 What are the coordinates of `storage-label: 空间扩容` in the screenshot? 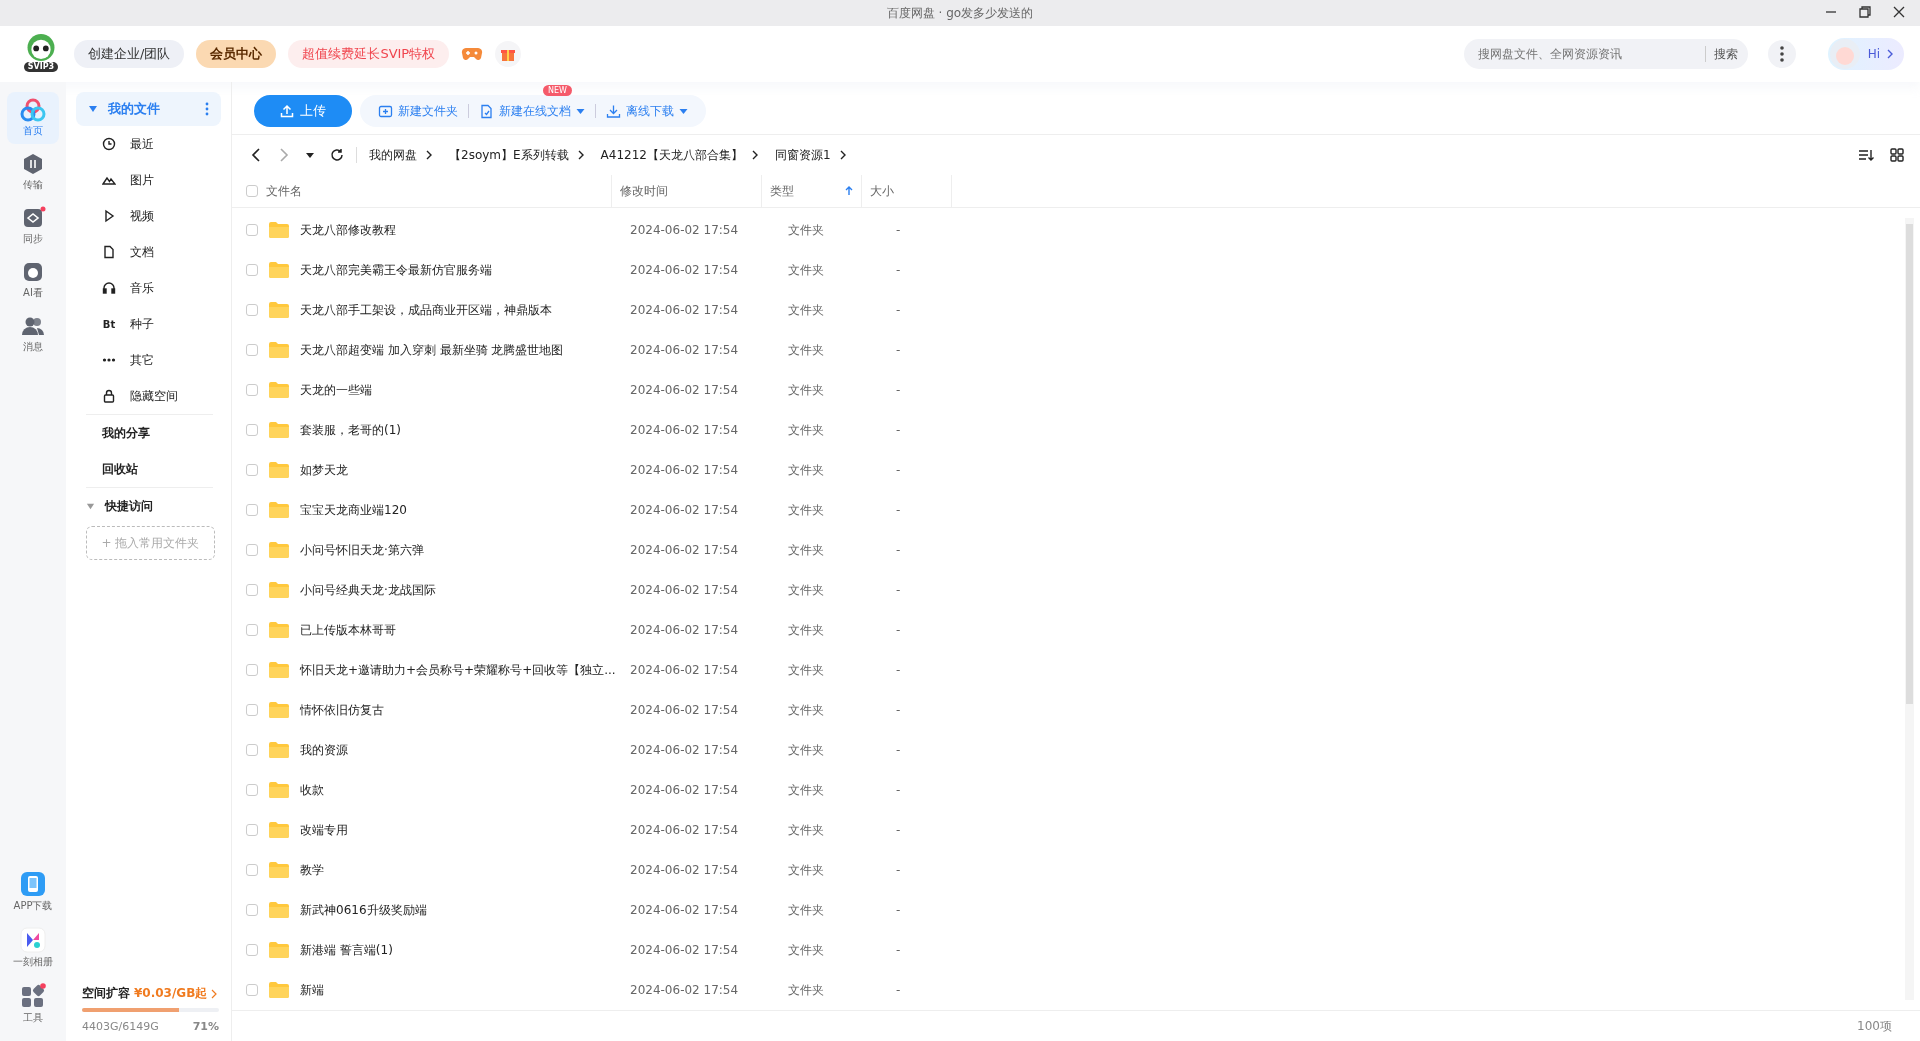 It's located at (106, 993).